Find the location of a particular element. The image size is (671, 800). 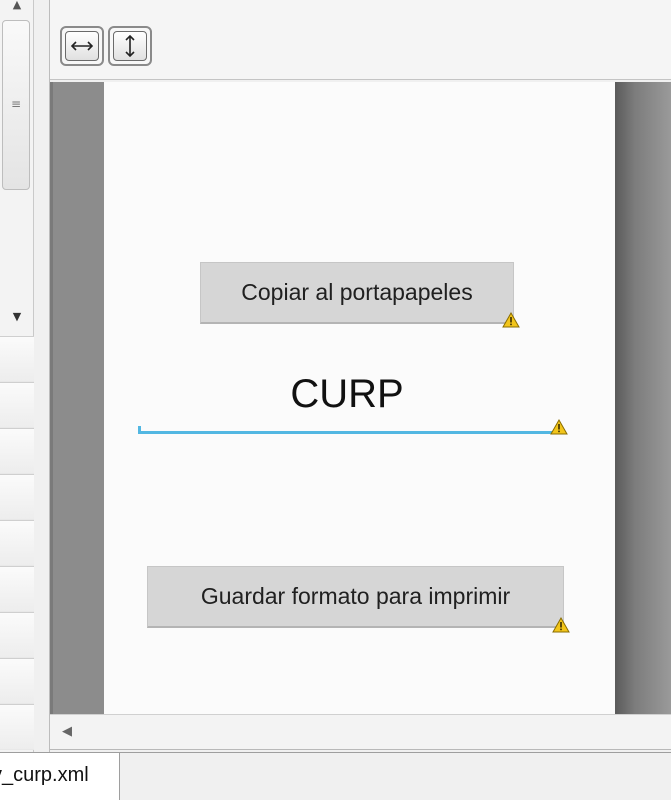

scroll-thumb: ≡ is located at coordinates (16, 105).